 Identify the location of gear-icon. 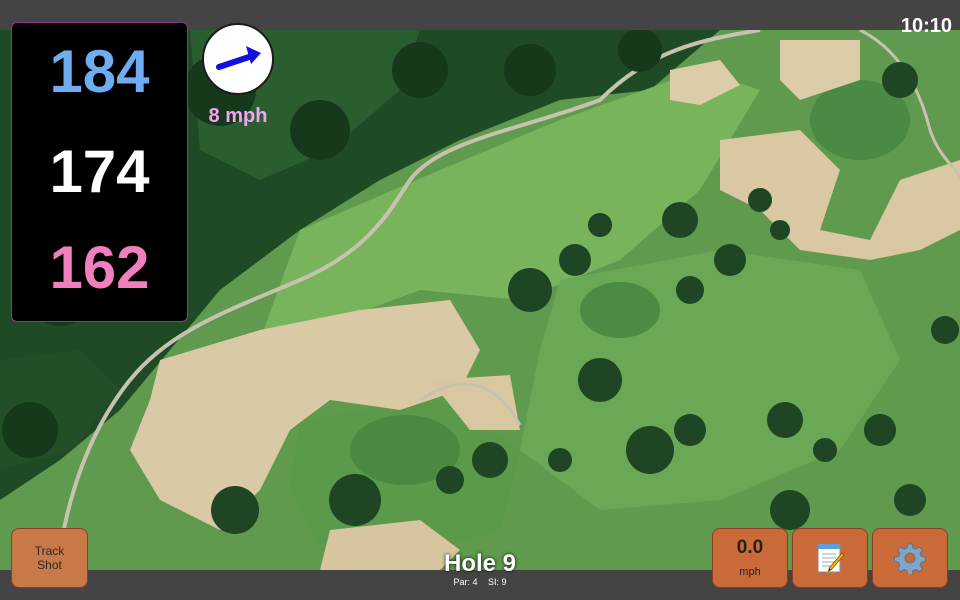
(910, 558).